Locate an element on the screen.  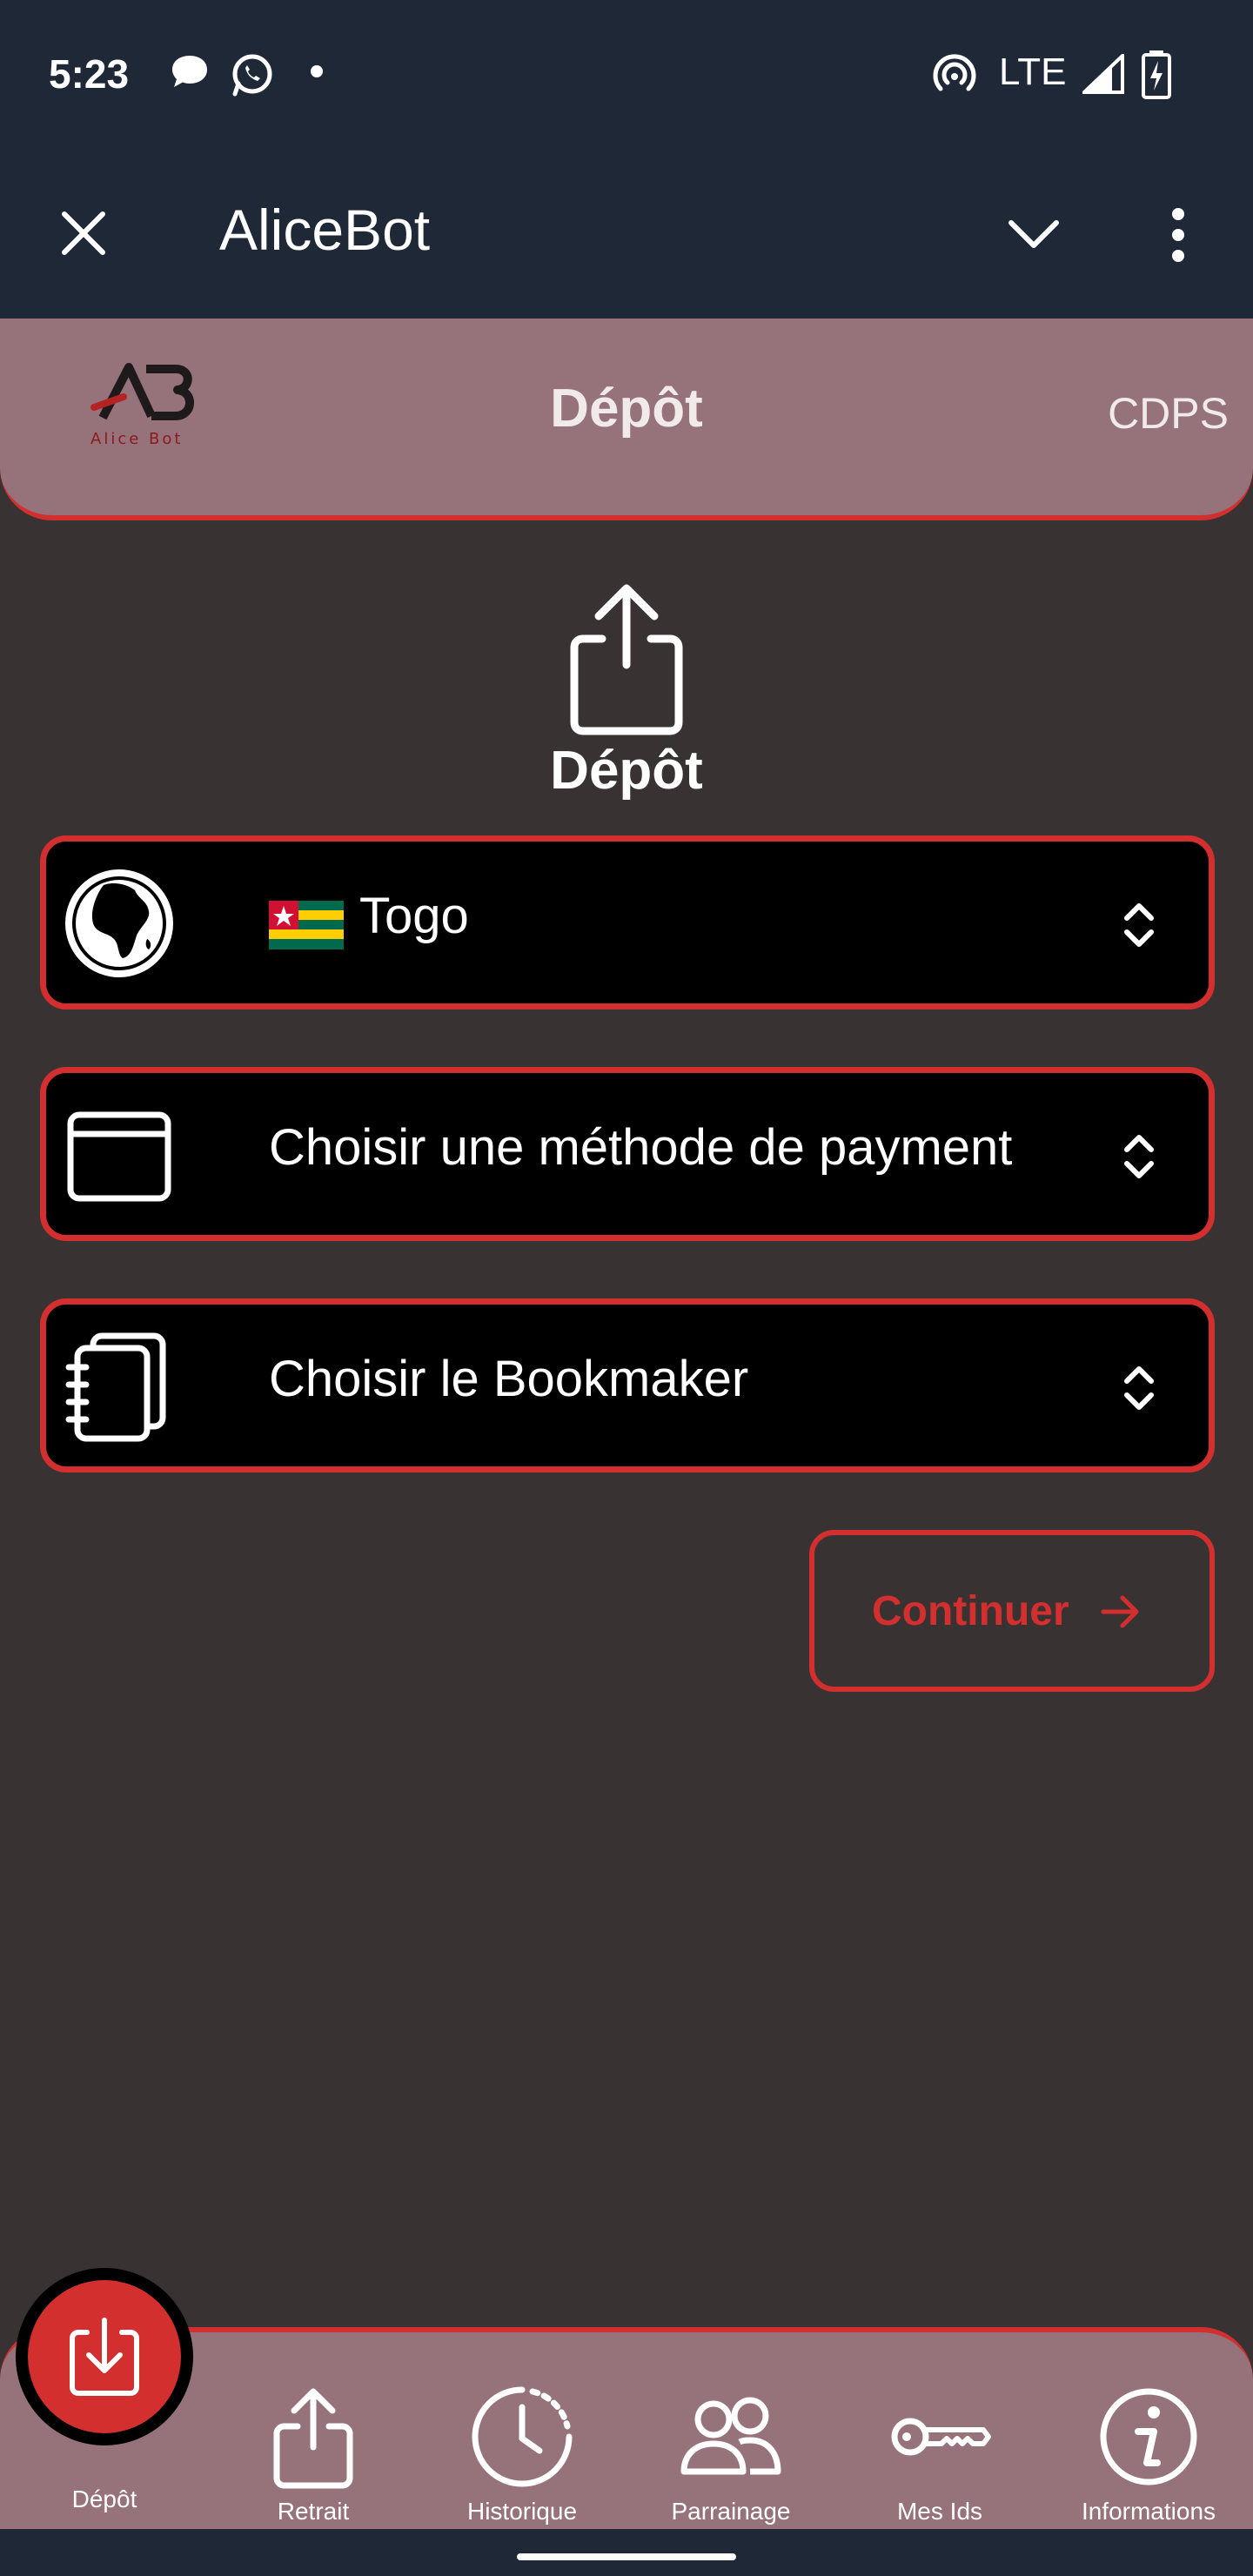
page-title: Dépôt is located at coordinates (626, 409).